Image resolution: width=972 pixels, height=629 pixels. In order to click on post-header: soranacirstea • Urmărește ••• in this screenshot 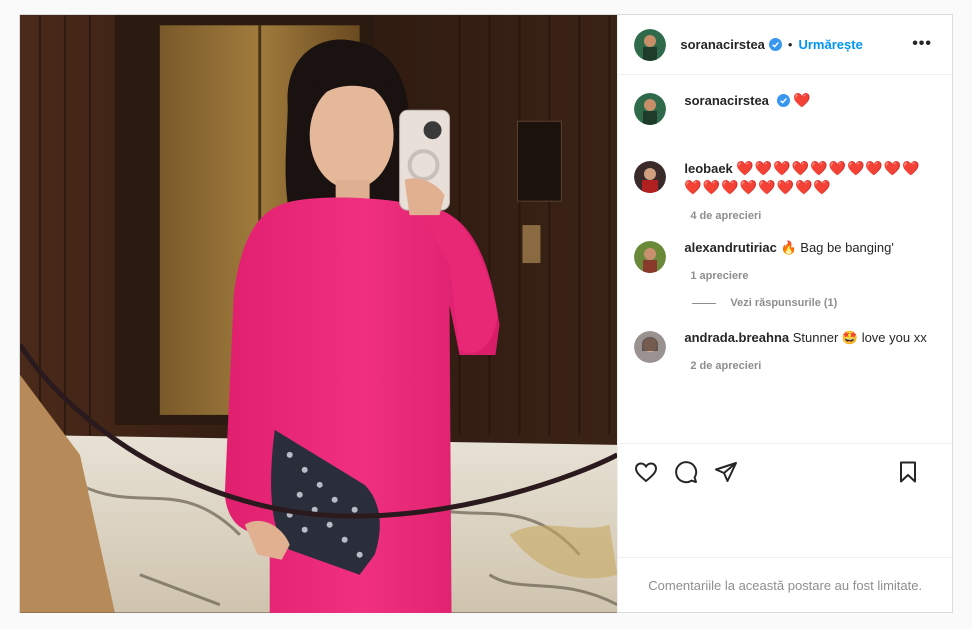, I will do `click(785, 45)`.